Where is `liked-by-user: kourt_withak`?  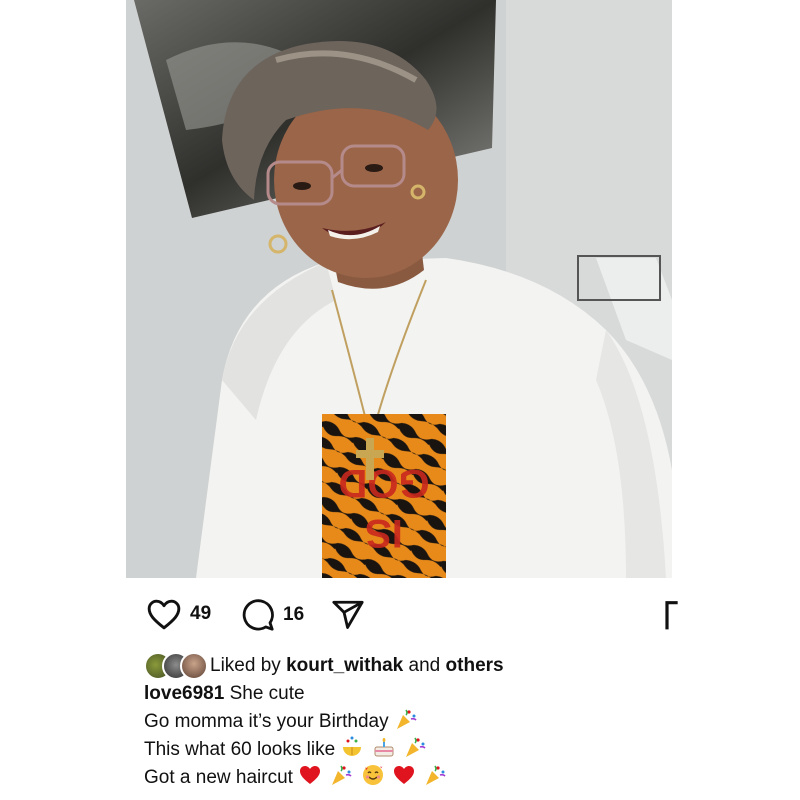
liked-by-user: kourt_withak is located at coordinates (344, 665).